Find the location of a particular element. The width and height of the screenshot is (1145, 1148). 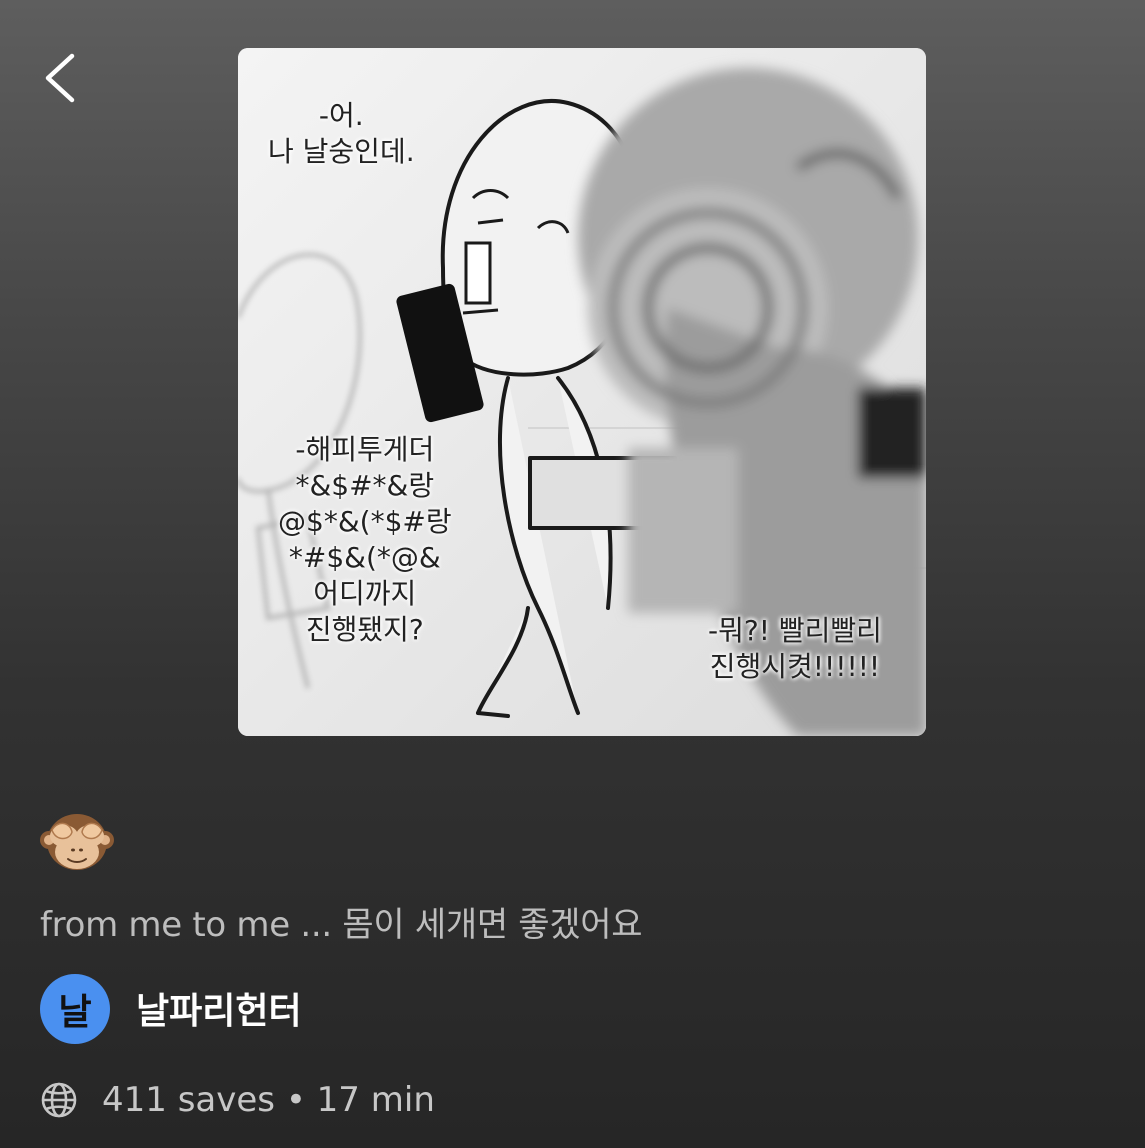

author-name: 날파리헌터 is located at coordinates (219, 1008).